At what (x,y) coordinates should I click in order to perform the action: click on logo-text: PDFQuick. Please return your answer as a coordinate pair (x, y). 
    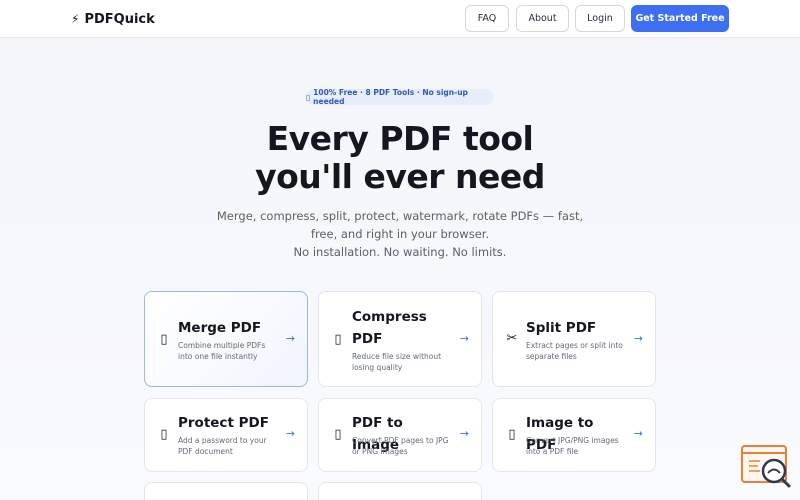
    Looking at the image, I should click on (119, 19).